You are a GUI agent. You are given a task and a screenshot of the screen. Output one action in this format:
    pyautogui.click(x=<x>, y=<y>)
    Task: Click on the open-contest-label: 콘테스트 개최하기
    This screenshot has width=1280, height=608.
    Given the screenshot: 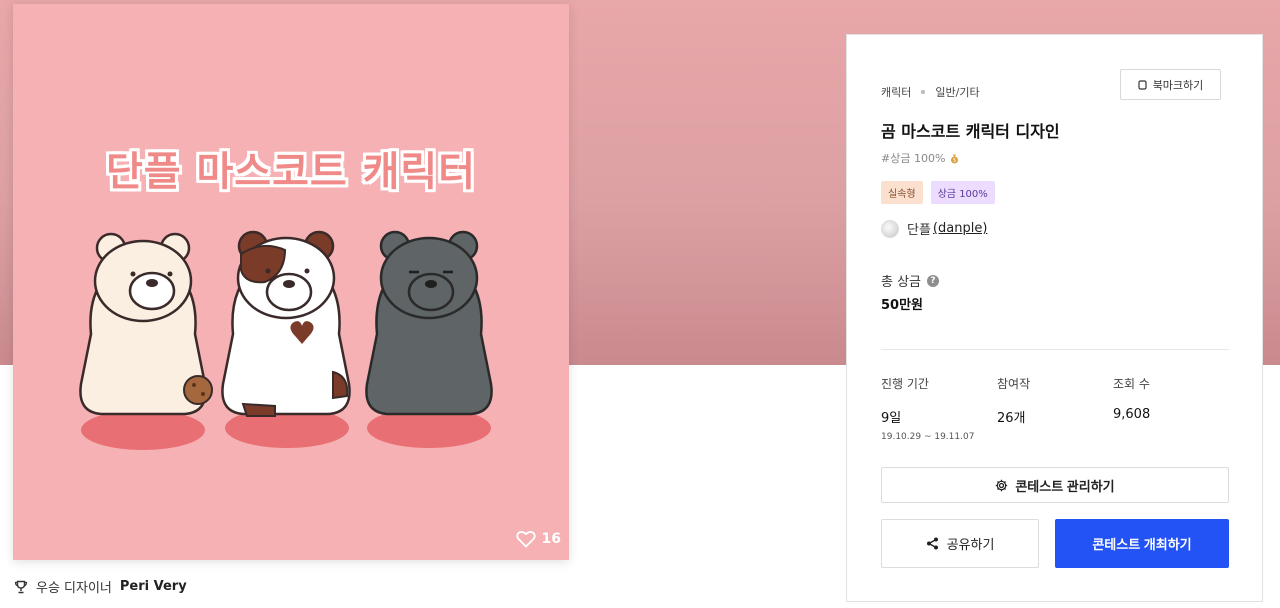 What is the action you would take?
    pyautogui.click(x=1142, y=544)
    